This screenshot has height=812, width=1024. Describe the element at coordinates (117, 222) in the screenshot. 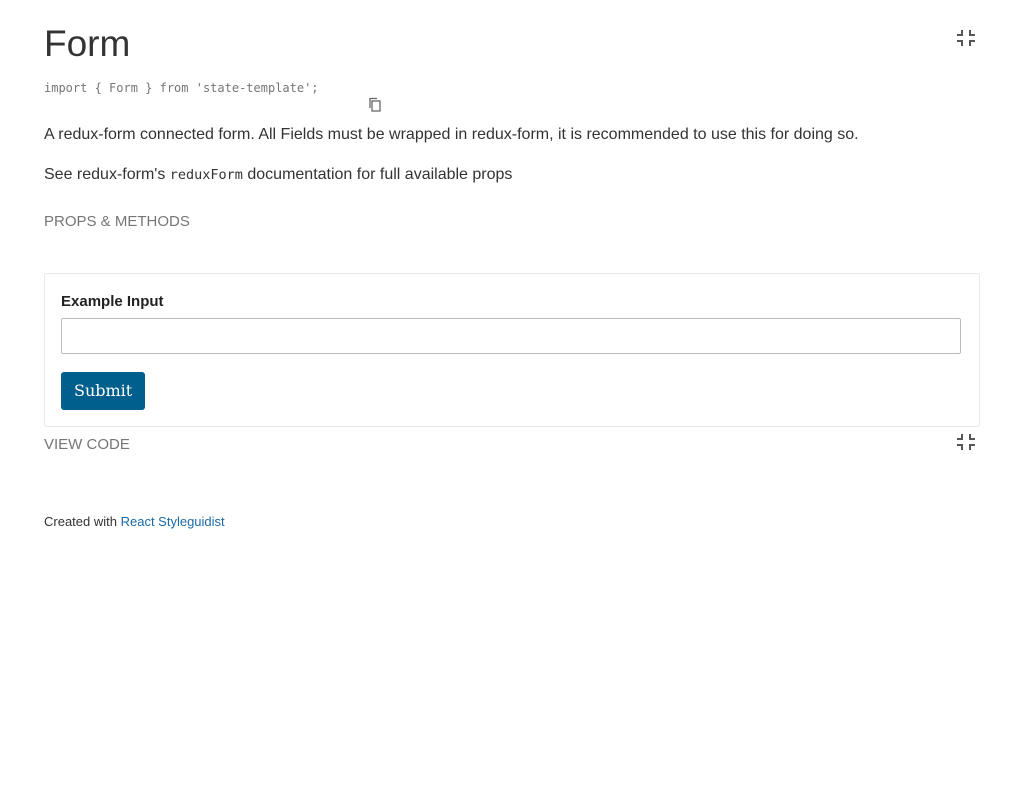

I see `props-methods-tab: PROPS & METHODS` at that location.